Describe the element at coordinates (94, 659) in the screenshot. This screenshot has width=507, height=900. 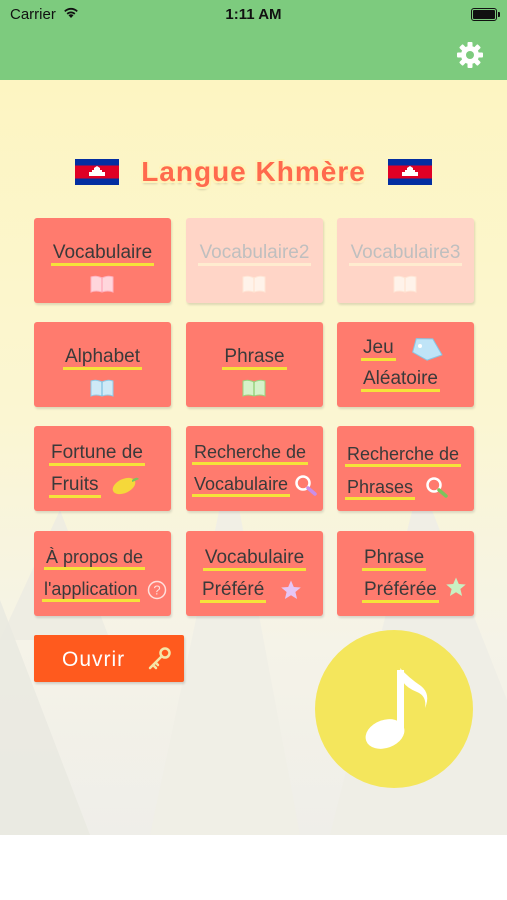
I see `open-button-label: Ouvrir` at that location.